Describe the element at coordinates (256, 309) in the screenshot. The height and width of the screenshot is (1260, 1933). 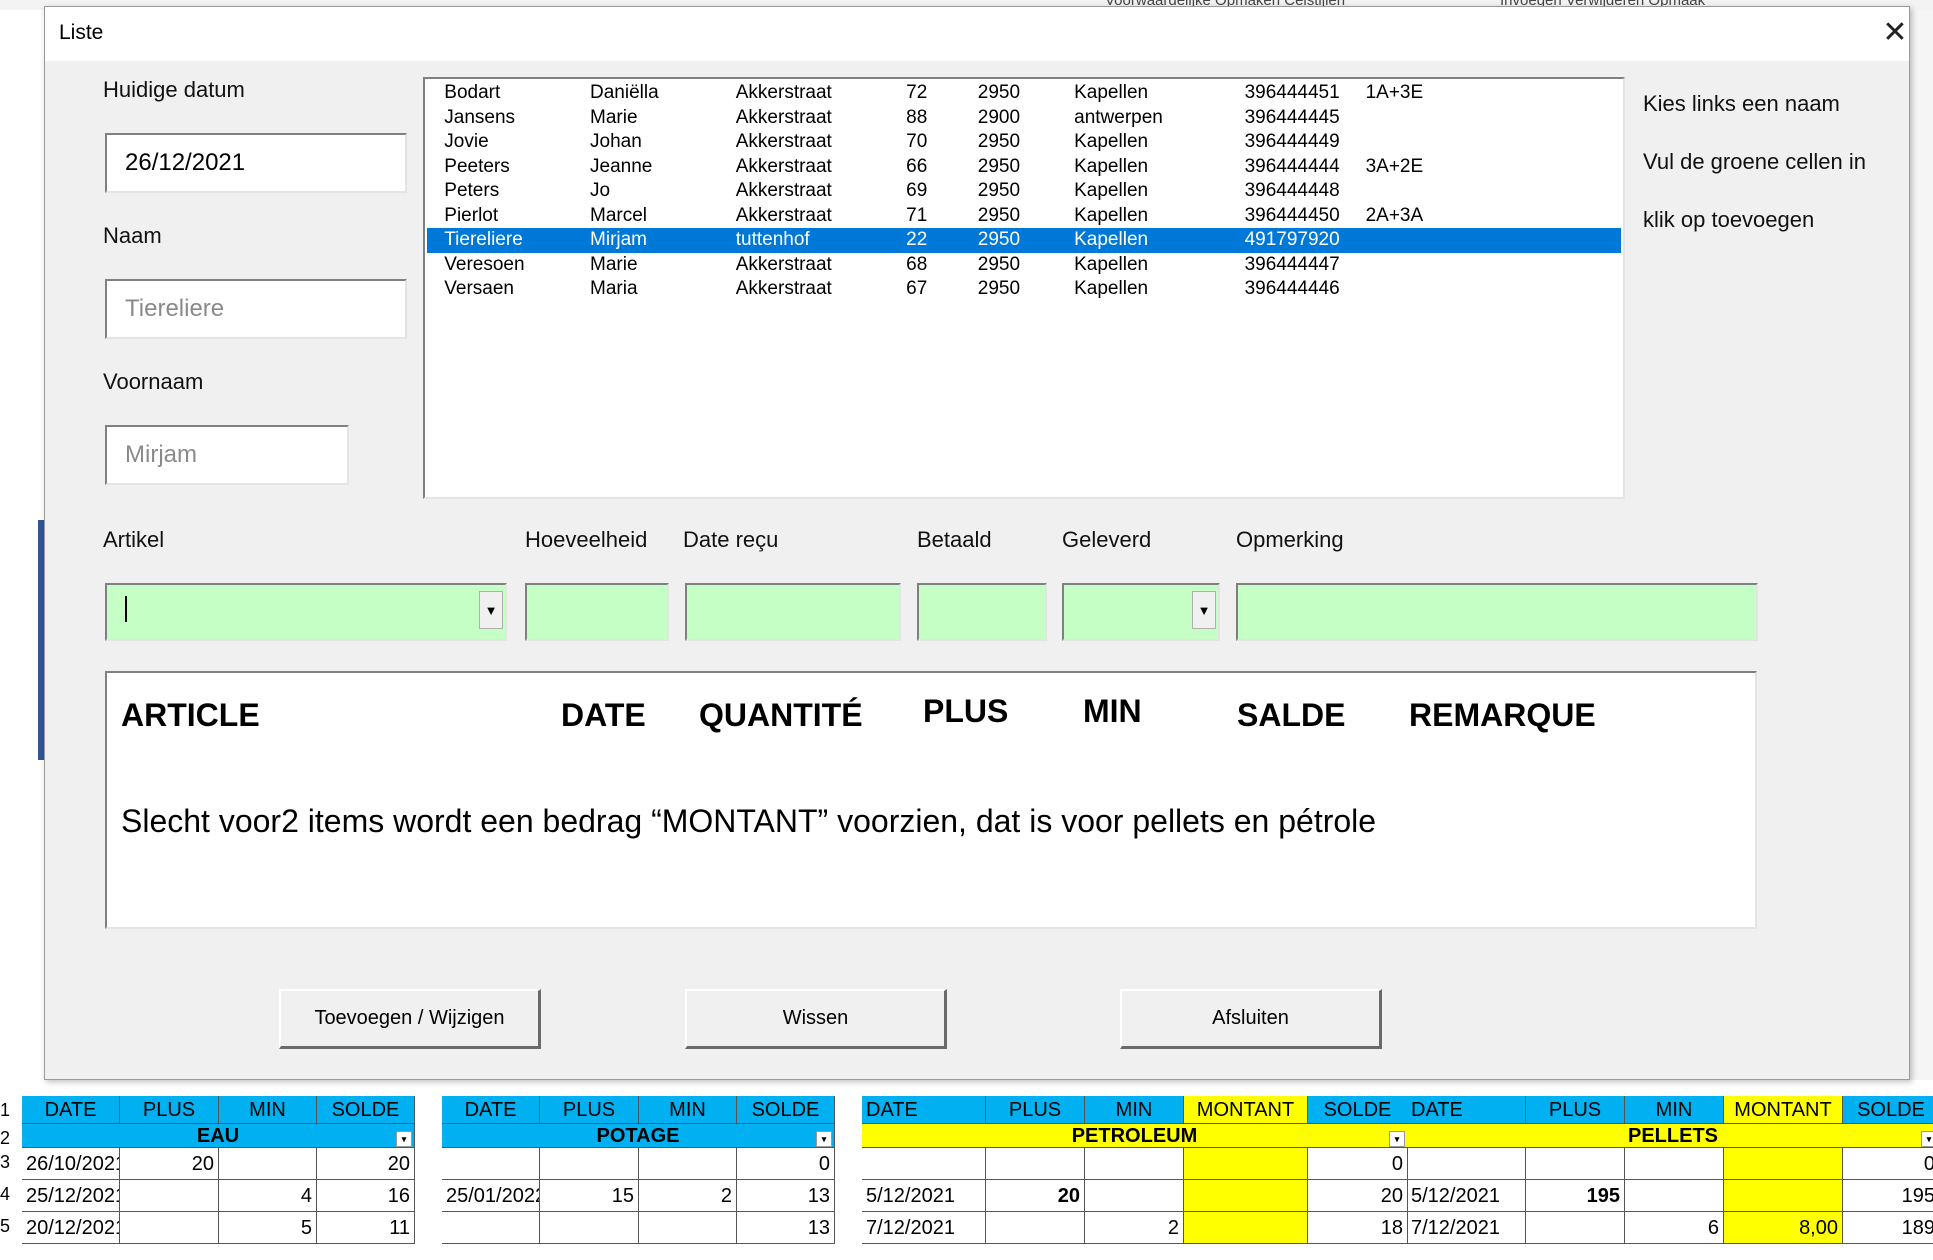
I see `naam-field: Tiereliere` at that location.